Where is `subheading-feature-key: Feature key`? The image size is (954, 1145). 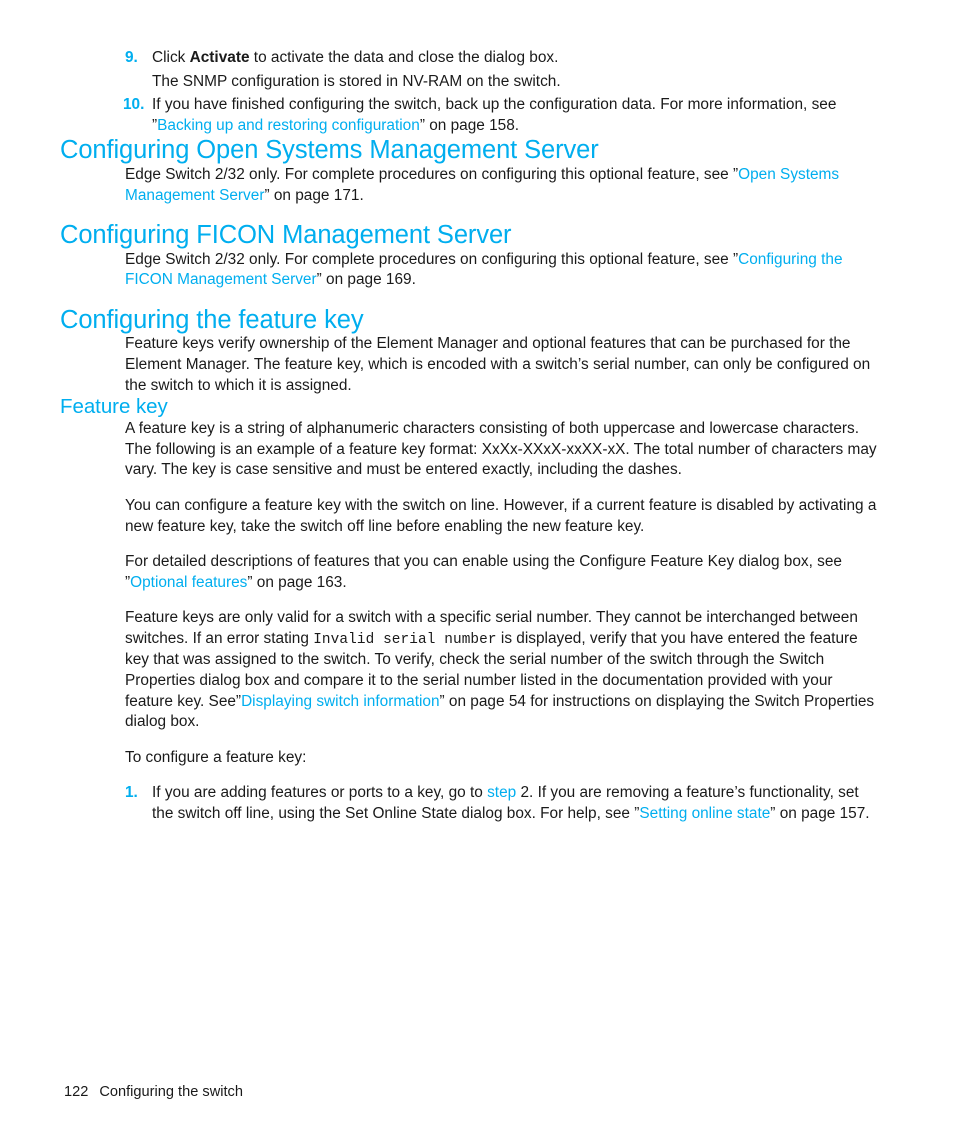 subheading-feature-key: Feature key is located at coordinates (114, 407).